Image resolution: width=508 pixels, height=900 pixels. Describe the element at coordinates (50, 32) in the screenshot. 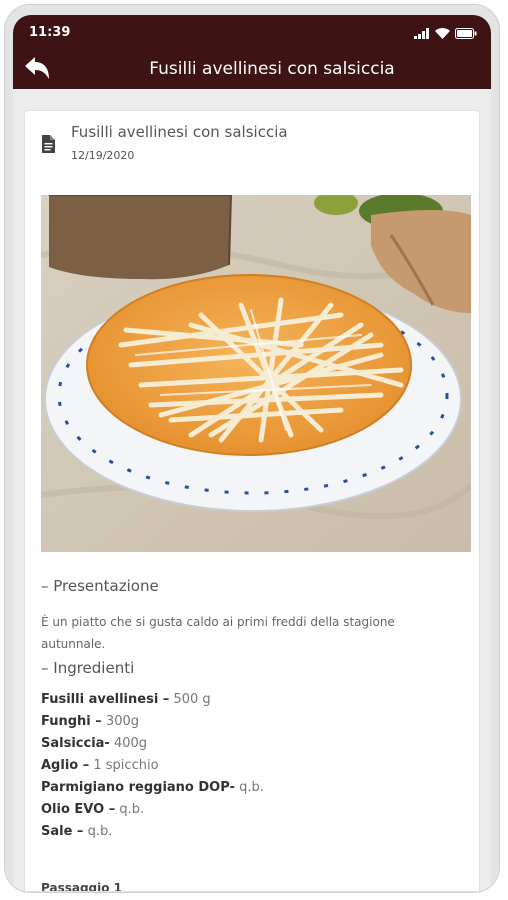

I see `status-time: 11:39` at that location.